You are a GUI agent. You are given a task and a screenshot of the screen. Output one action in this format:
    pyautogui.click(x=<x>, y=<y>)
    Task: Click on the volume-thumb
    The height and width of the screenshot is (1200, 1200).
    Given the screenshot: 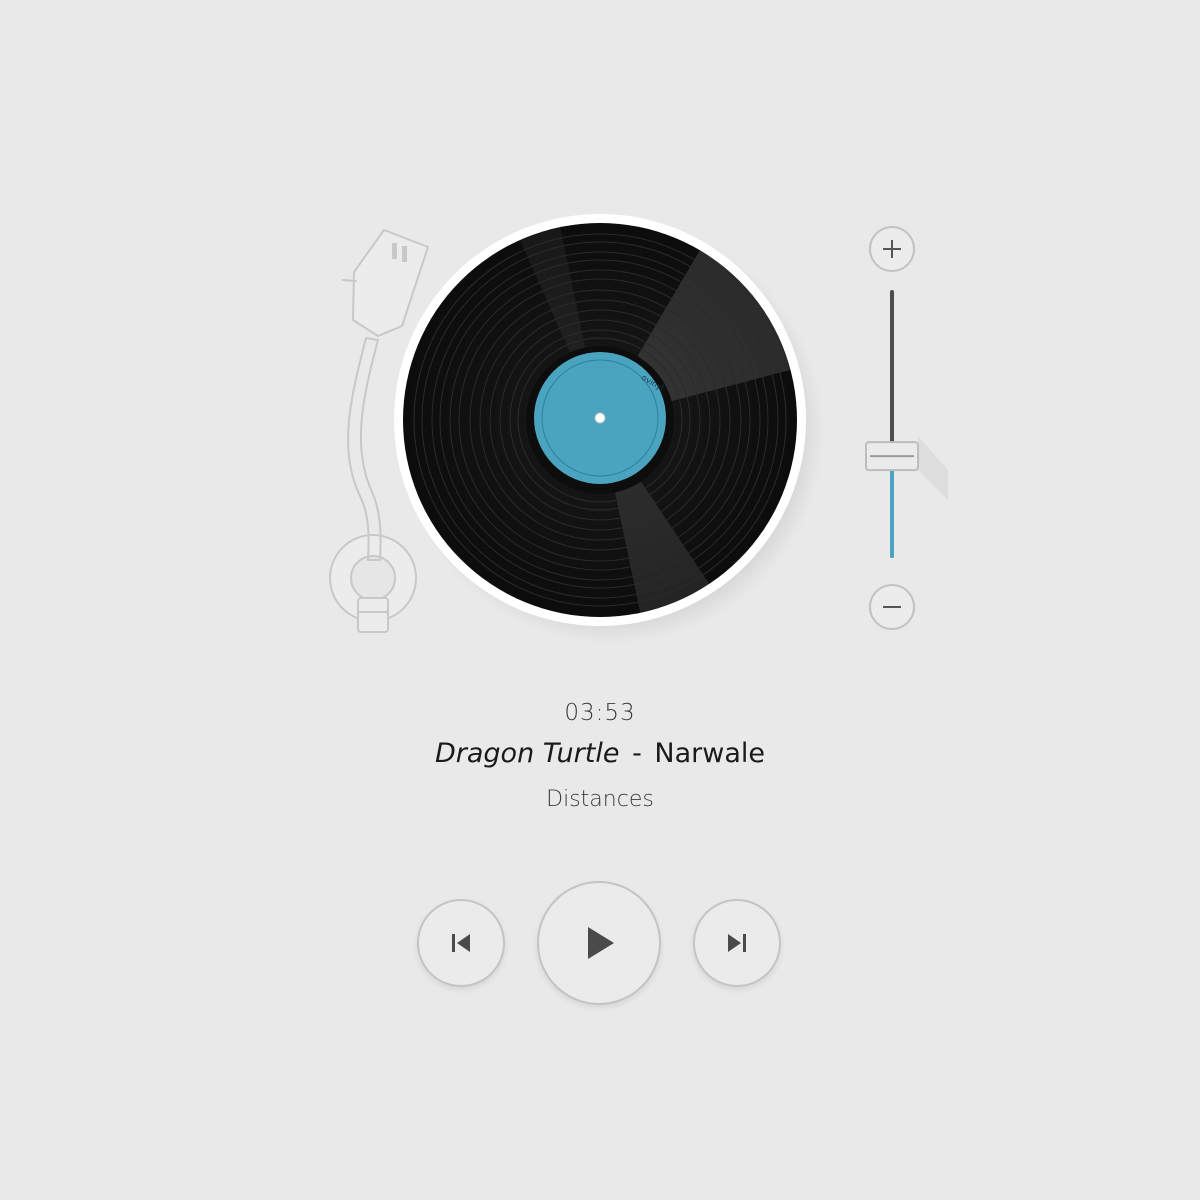 What is the action you would take?
    pyautogui.click(x=892, y=456)
    